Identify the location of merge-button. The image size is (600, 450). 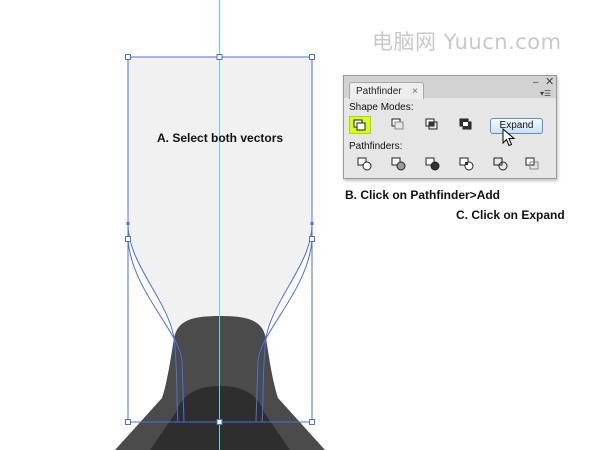
(433, 164).